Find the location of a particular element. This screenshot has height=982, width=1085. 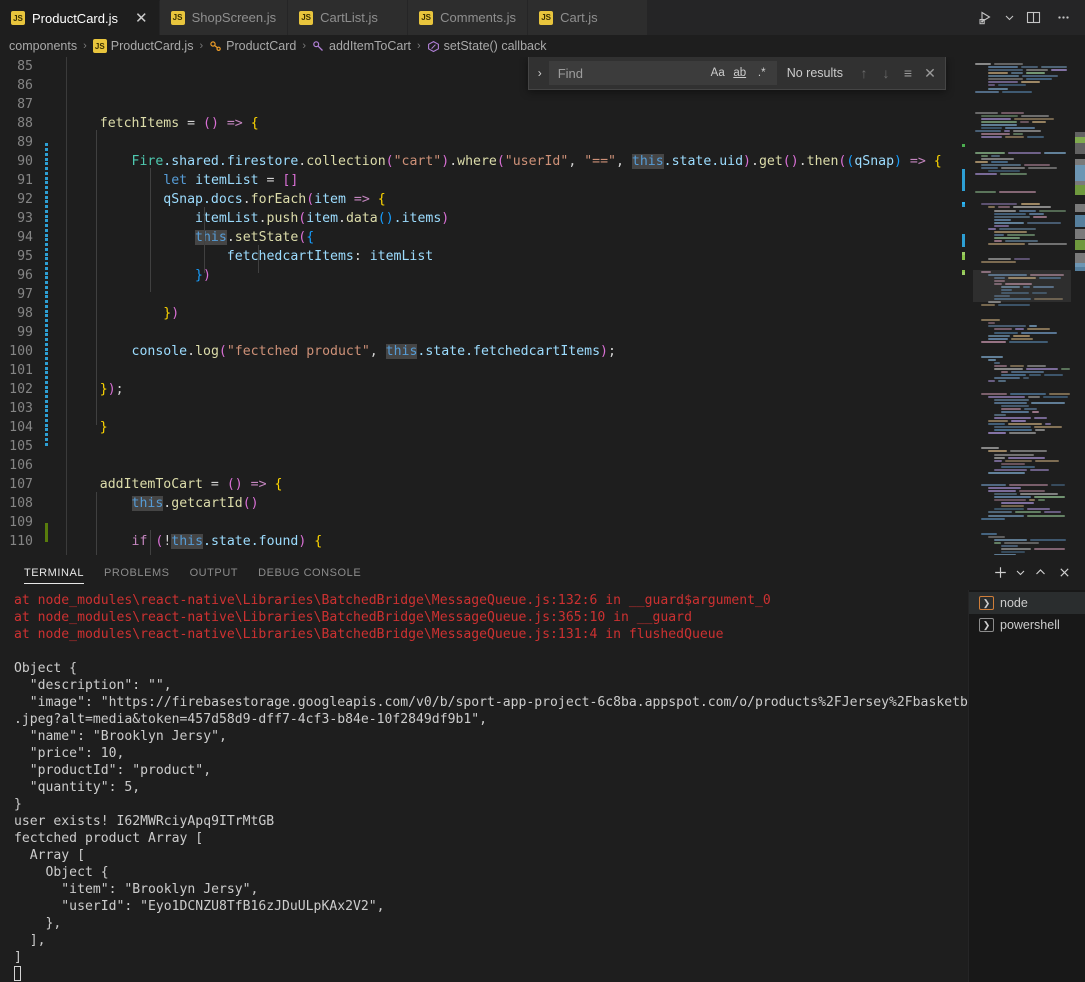

terminal-line: Object { is located at coordinates (46, 668).